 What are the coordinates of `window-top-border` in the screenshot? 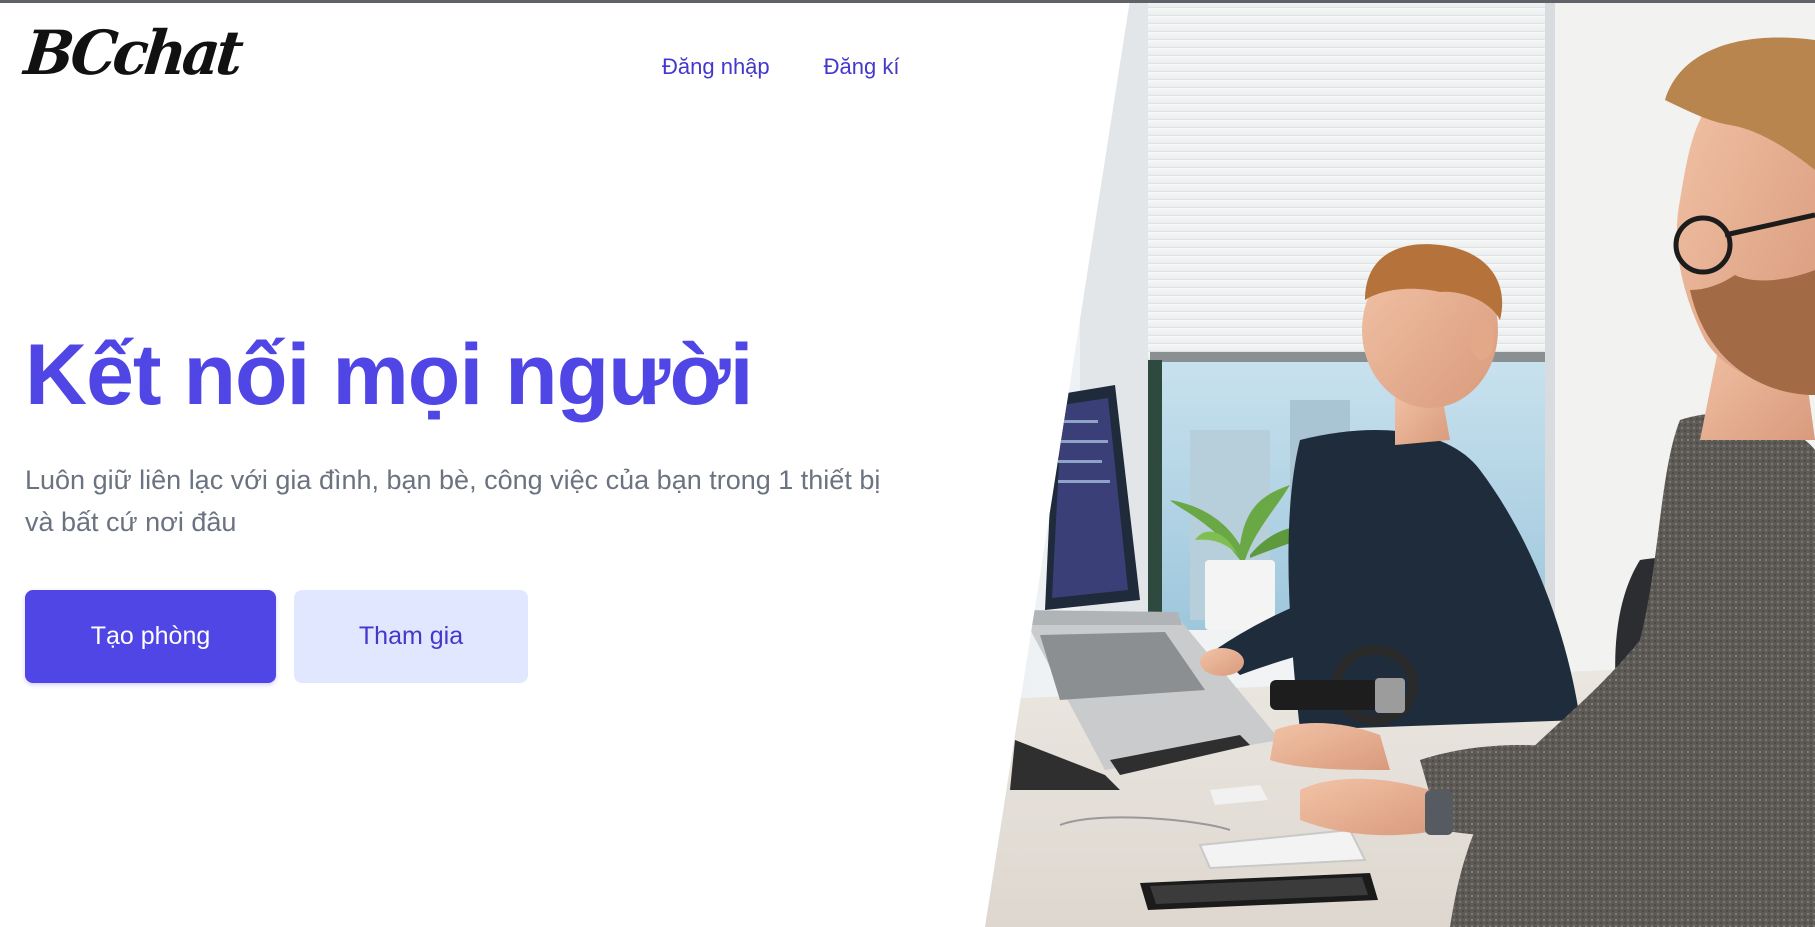 It's located at (907, 1).